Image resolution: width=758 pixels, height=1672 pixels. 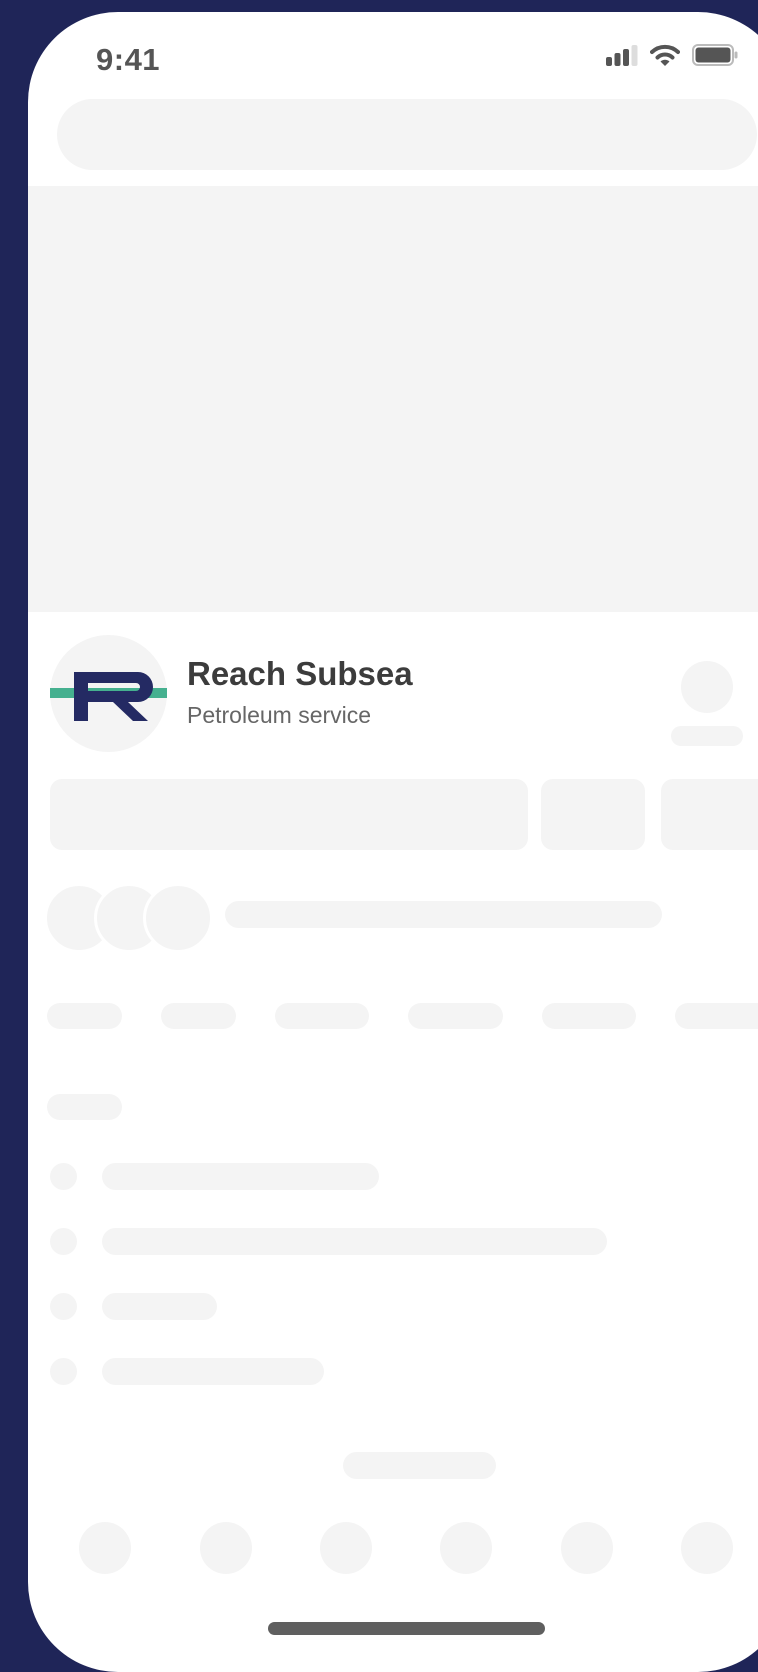 I want to click on wifi-icon, so click(x=665, y=55).